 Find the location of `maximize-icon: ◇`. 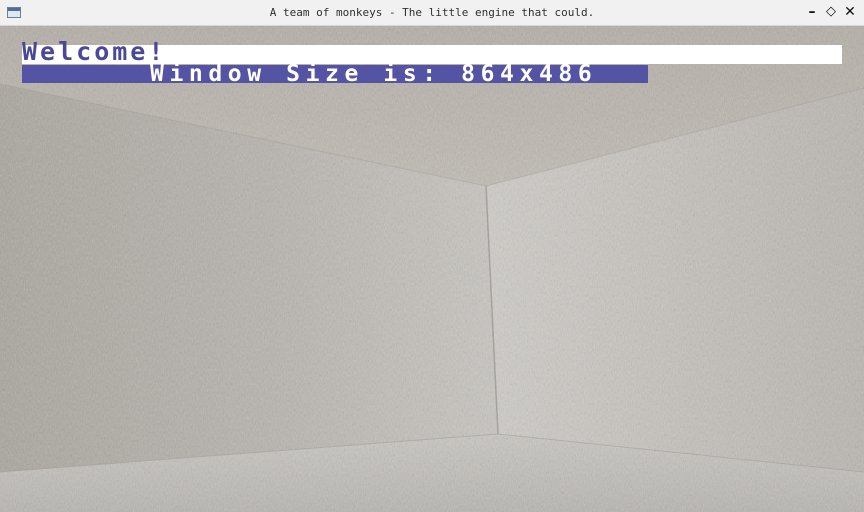

maximize-icon: ◇ is located at coordinates (831, 11).